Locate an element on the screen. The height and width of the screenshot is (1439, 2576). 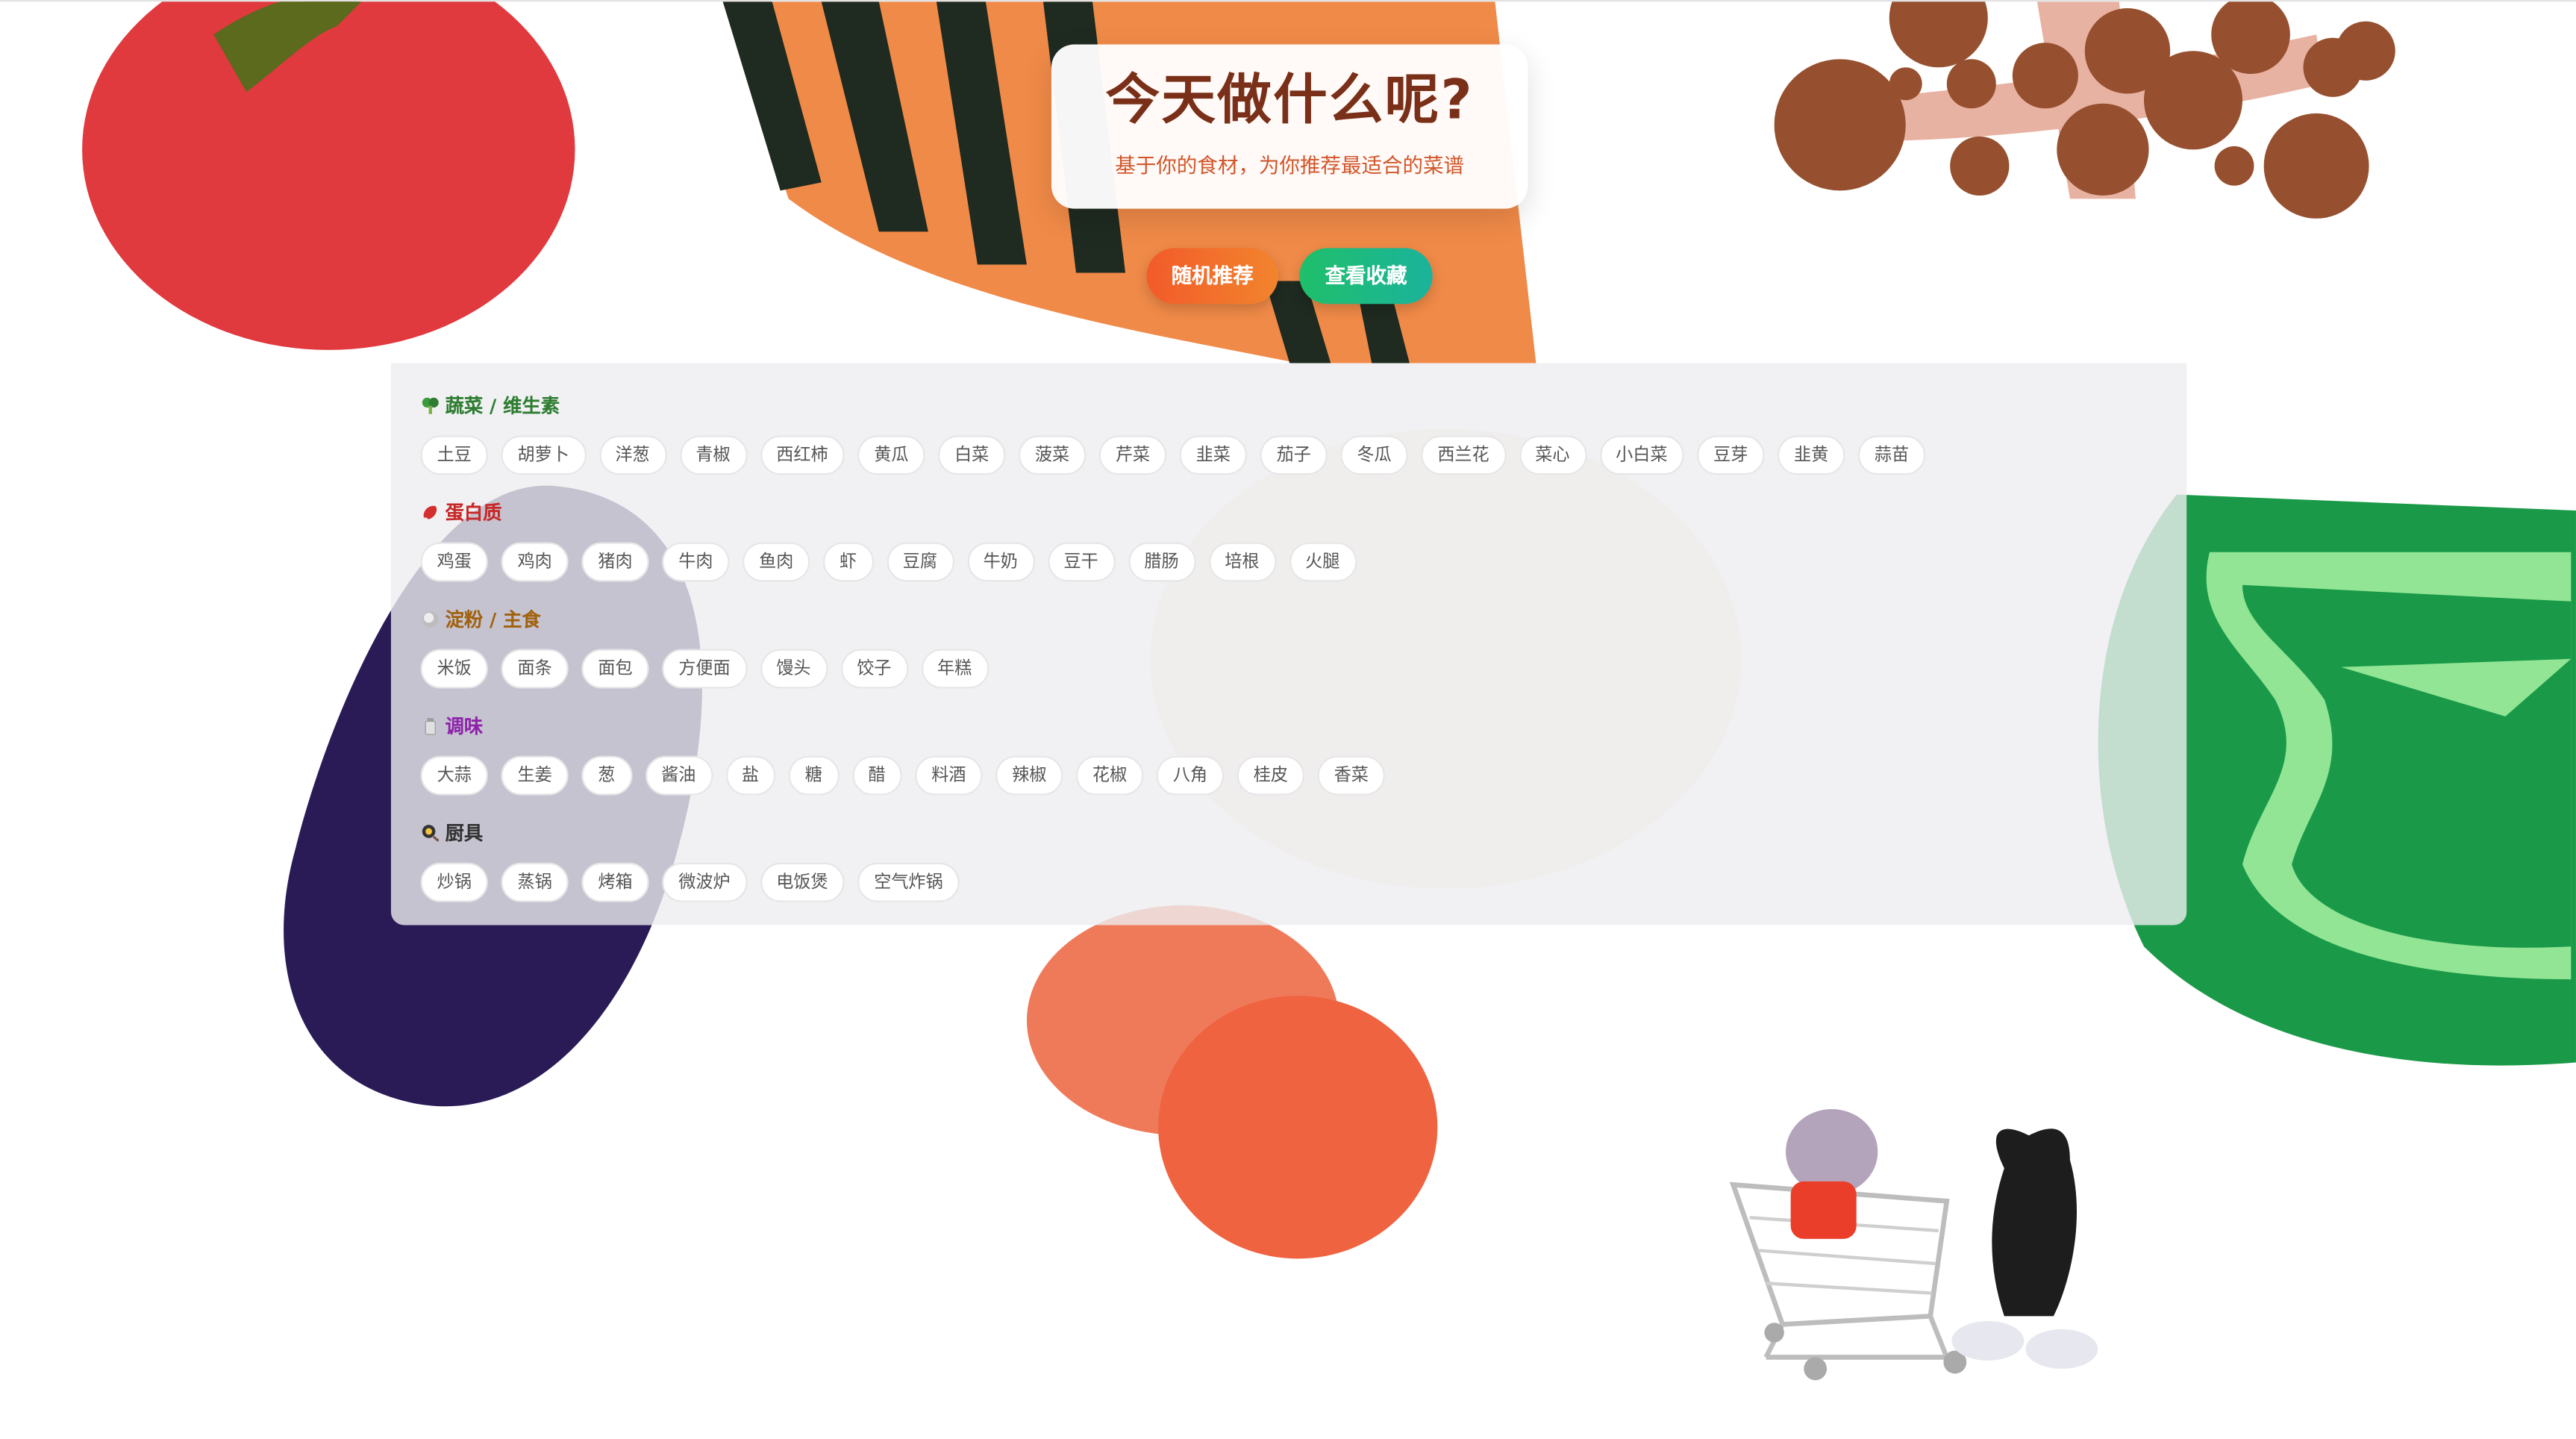
ingredient-chip: 馒头 is located at coordinates (794, 669).